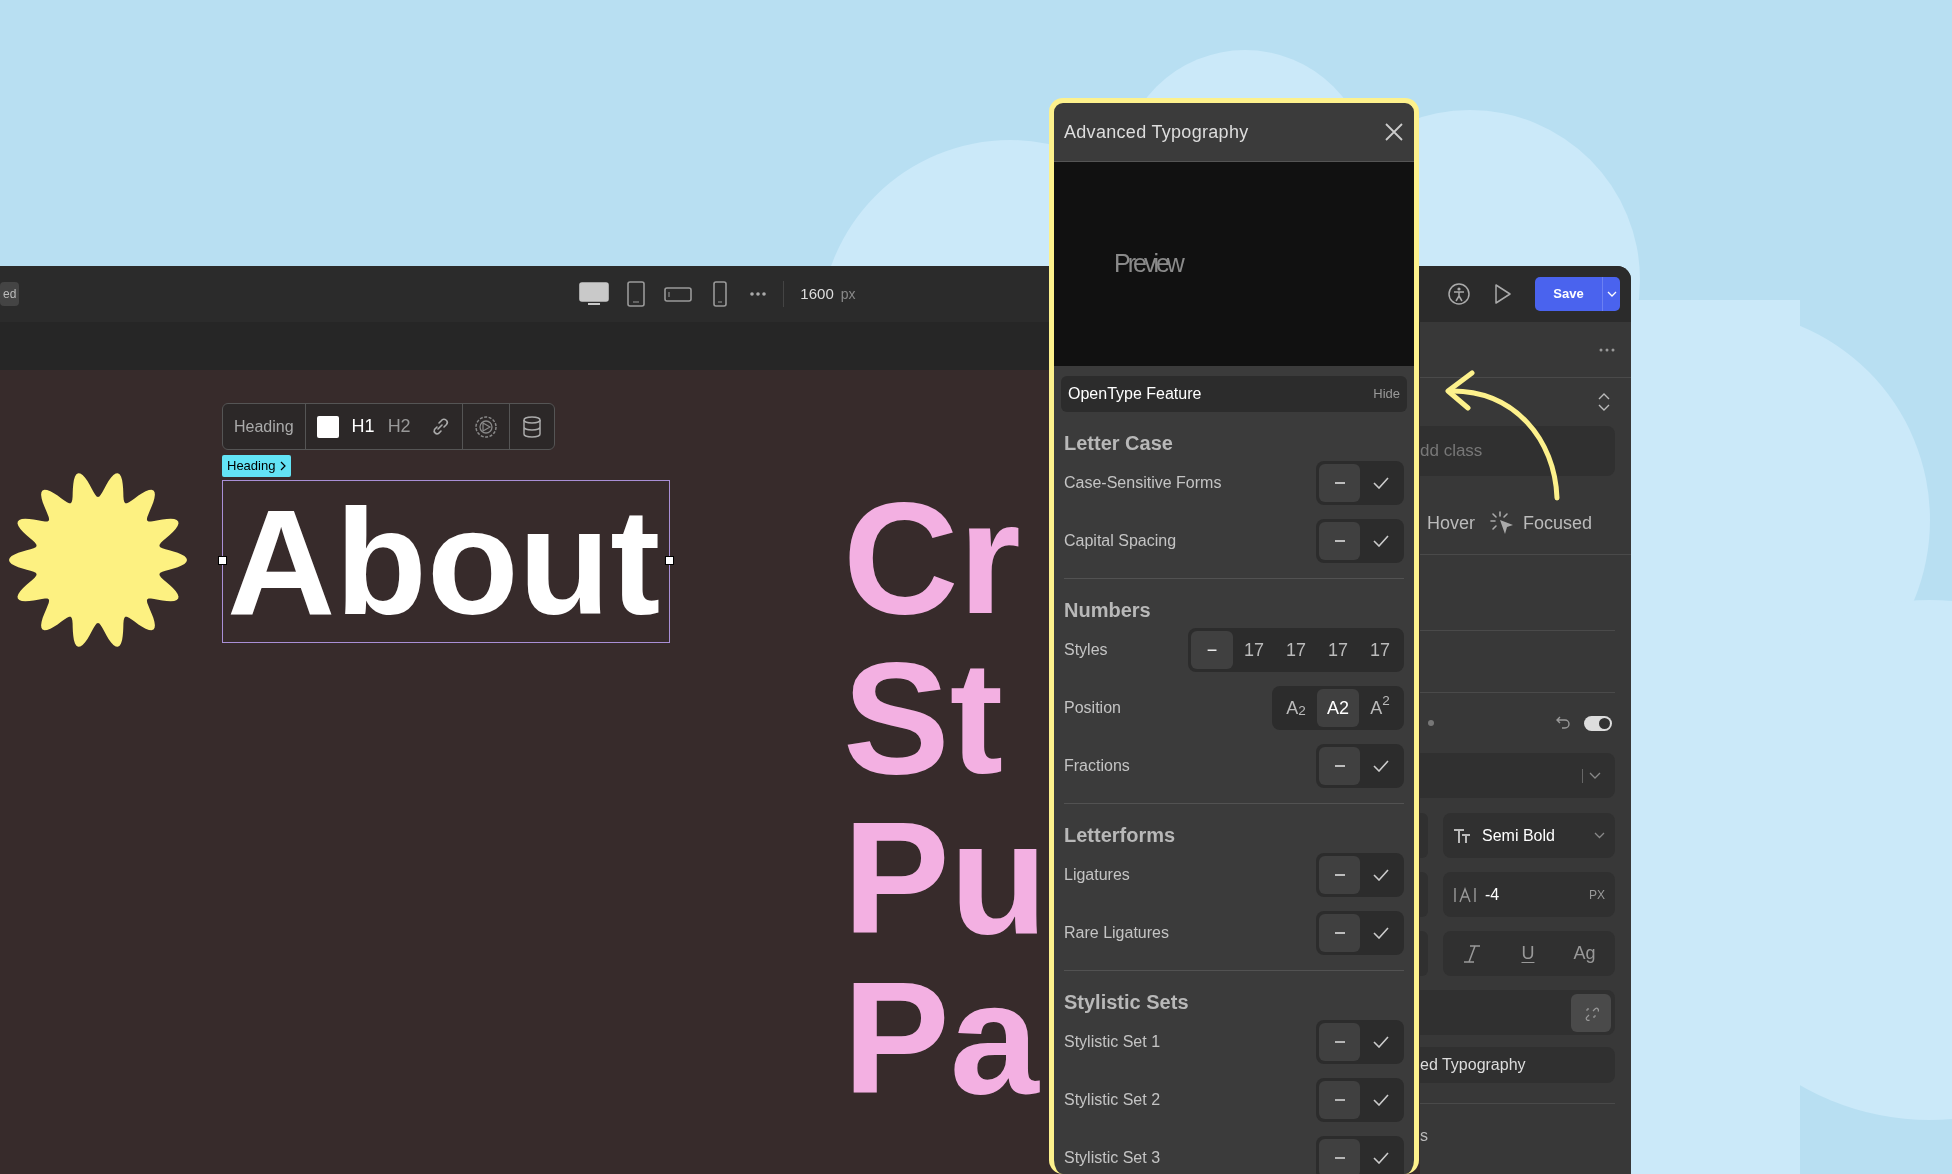 This screenshot has height=1174, width=1952. Describe the element at coordinates (1604, 402) in the screenshot. I see `chevron-up-down-icon` at that location.